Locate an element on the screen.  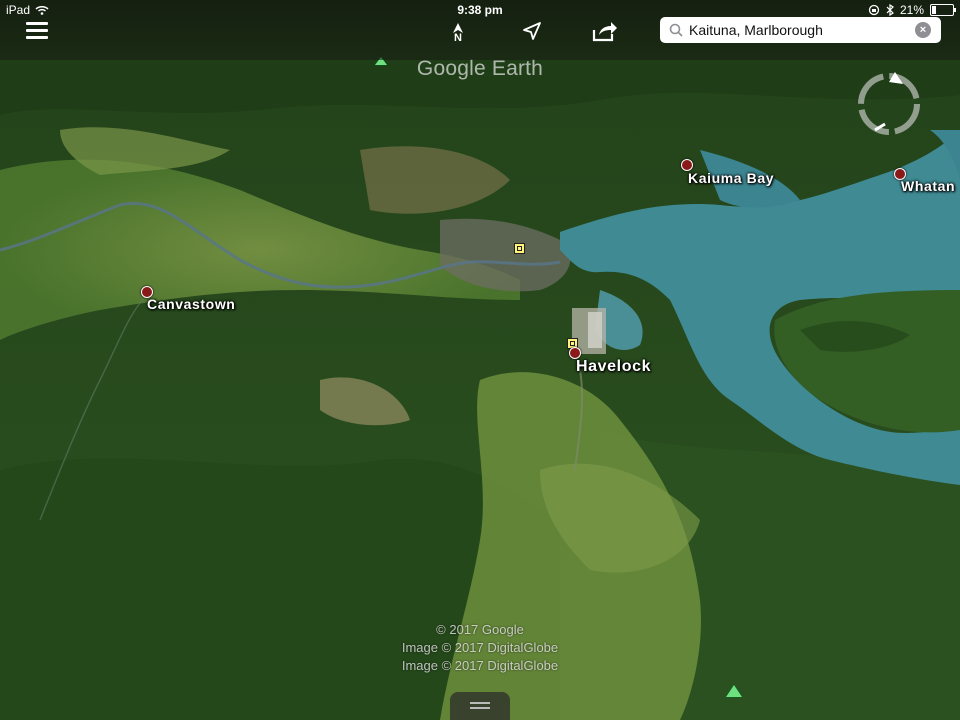
search-icon is located at coordinates (676, 30).